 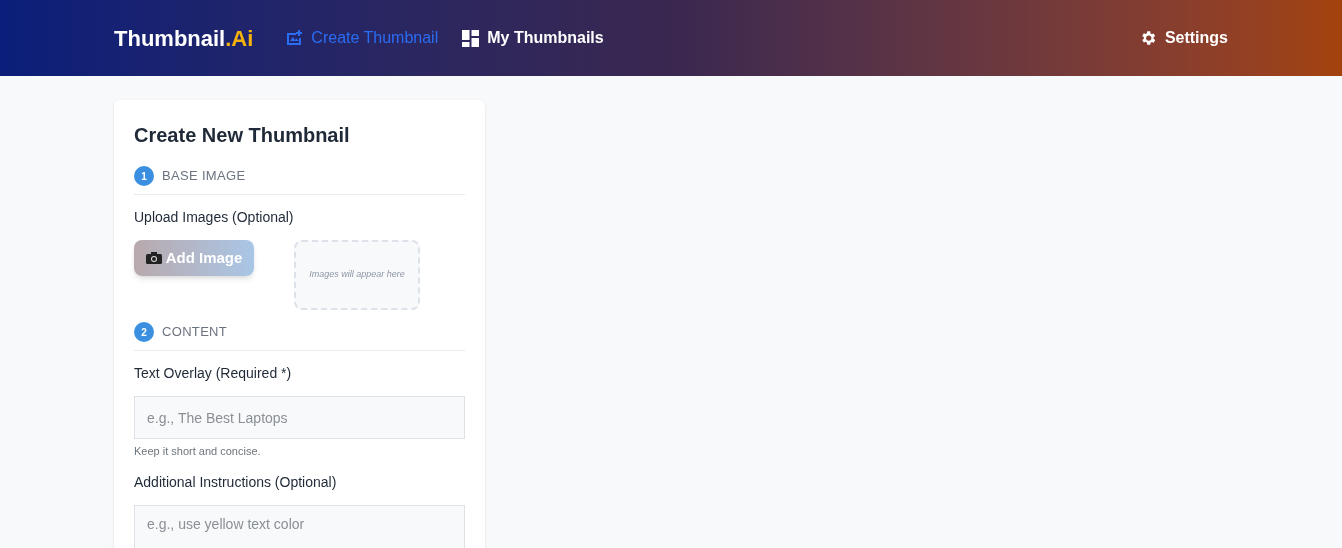 I want to click on step-number-badge: 2, so click(x=144, y=332).